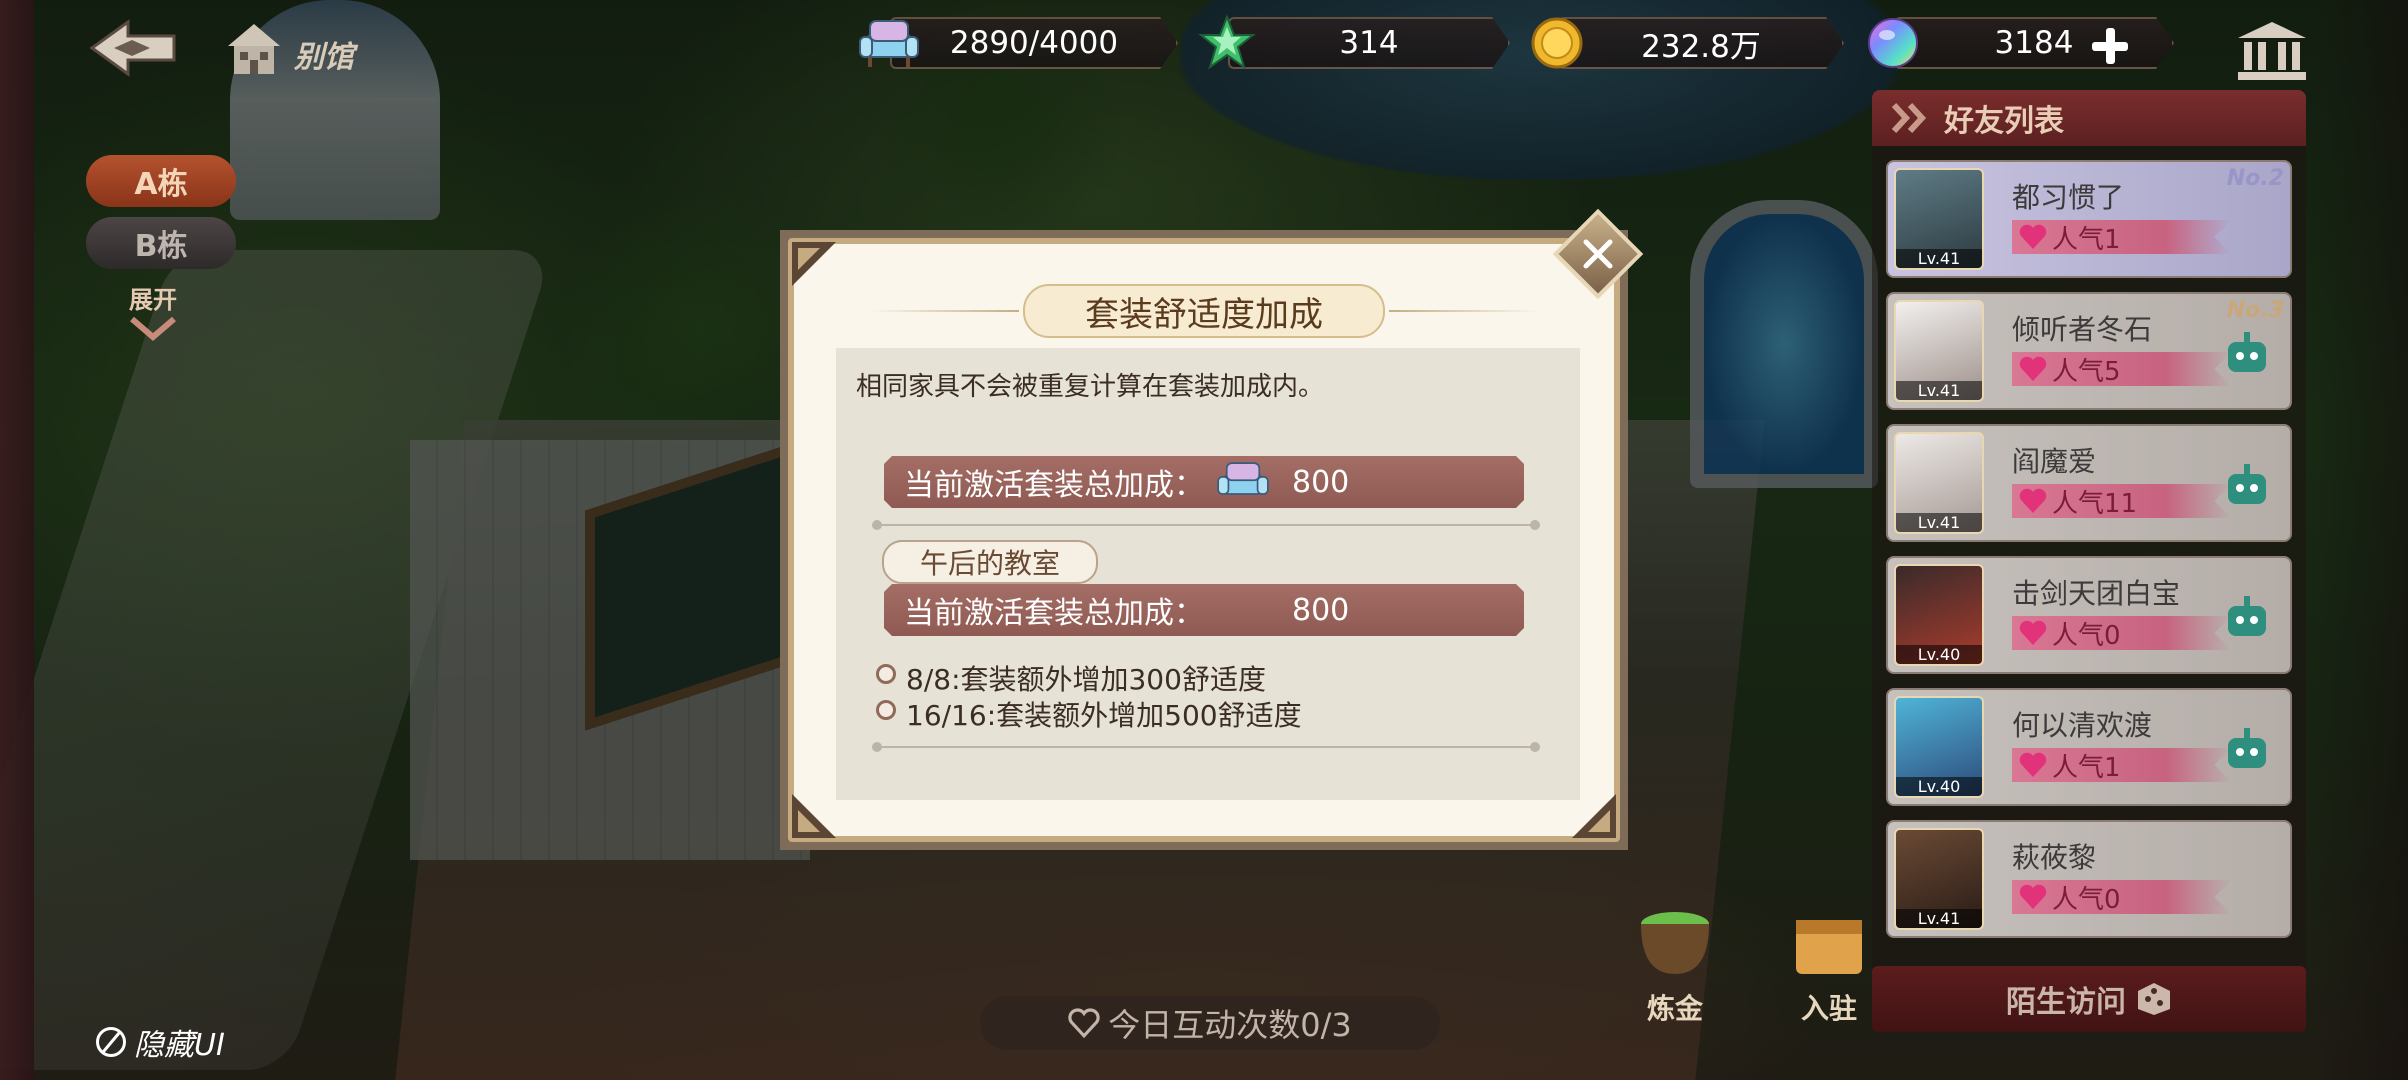 The width and height of the screenshot is (2408, 1080). What do you see at coordinates (1084, 1023) in the screenshot?
I see `heart-outline-icon` at bounding box center [1084, 1023].